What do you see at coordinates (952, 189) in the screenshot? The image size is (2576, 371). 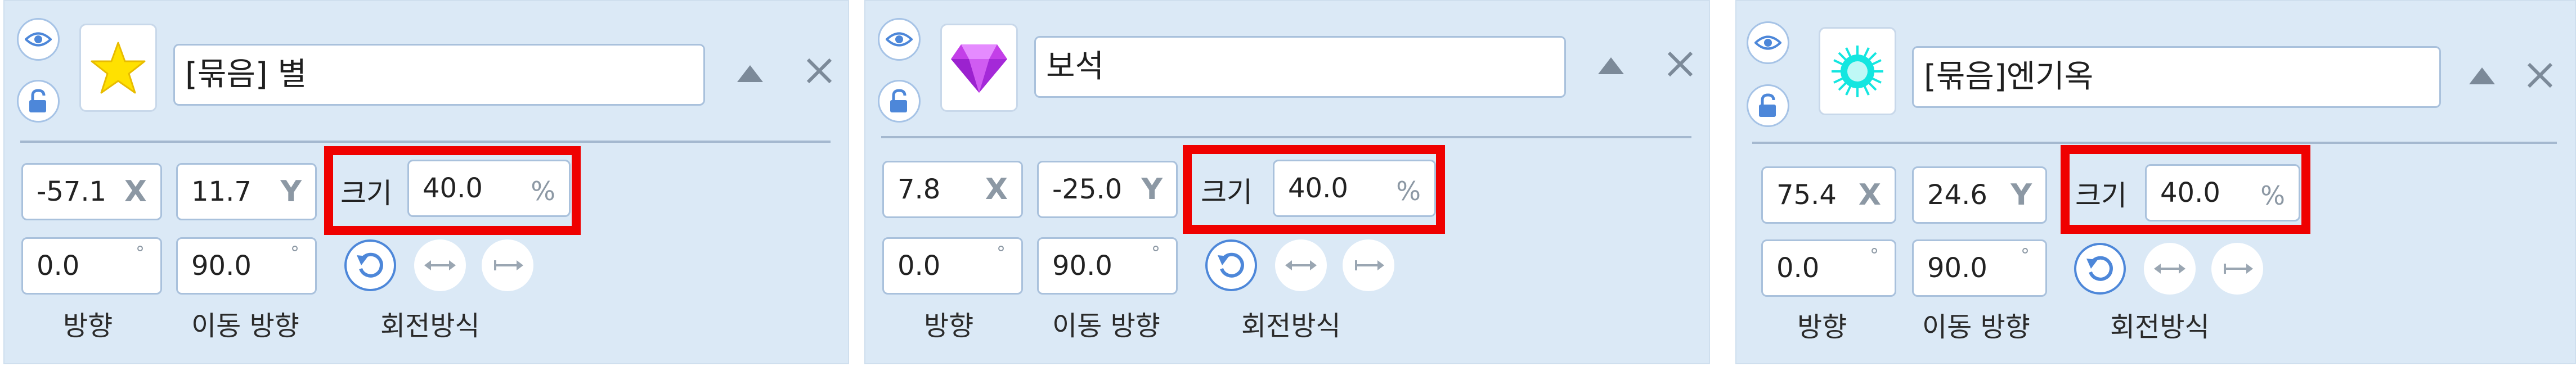 I see `x-coordinate-field: 7.8 X` at bounding box center [952, 189].